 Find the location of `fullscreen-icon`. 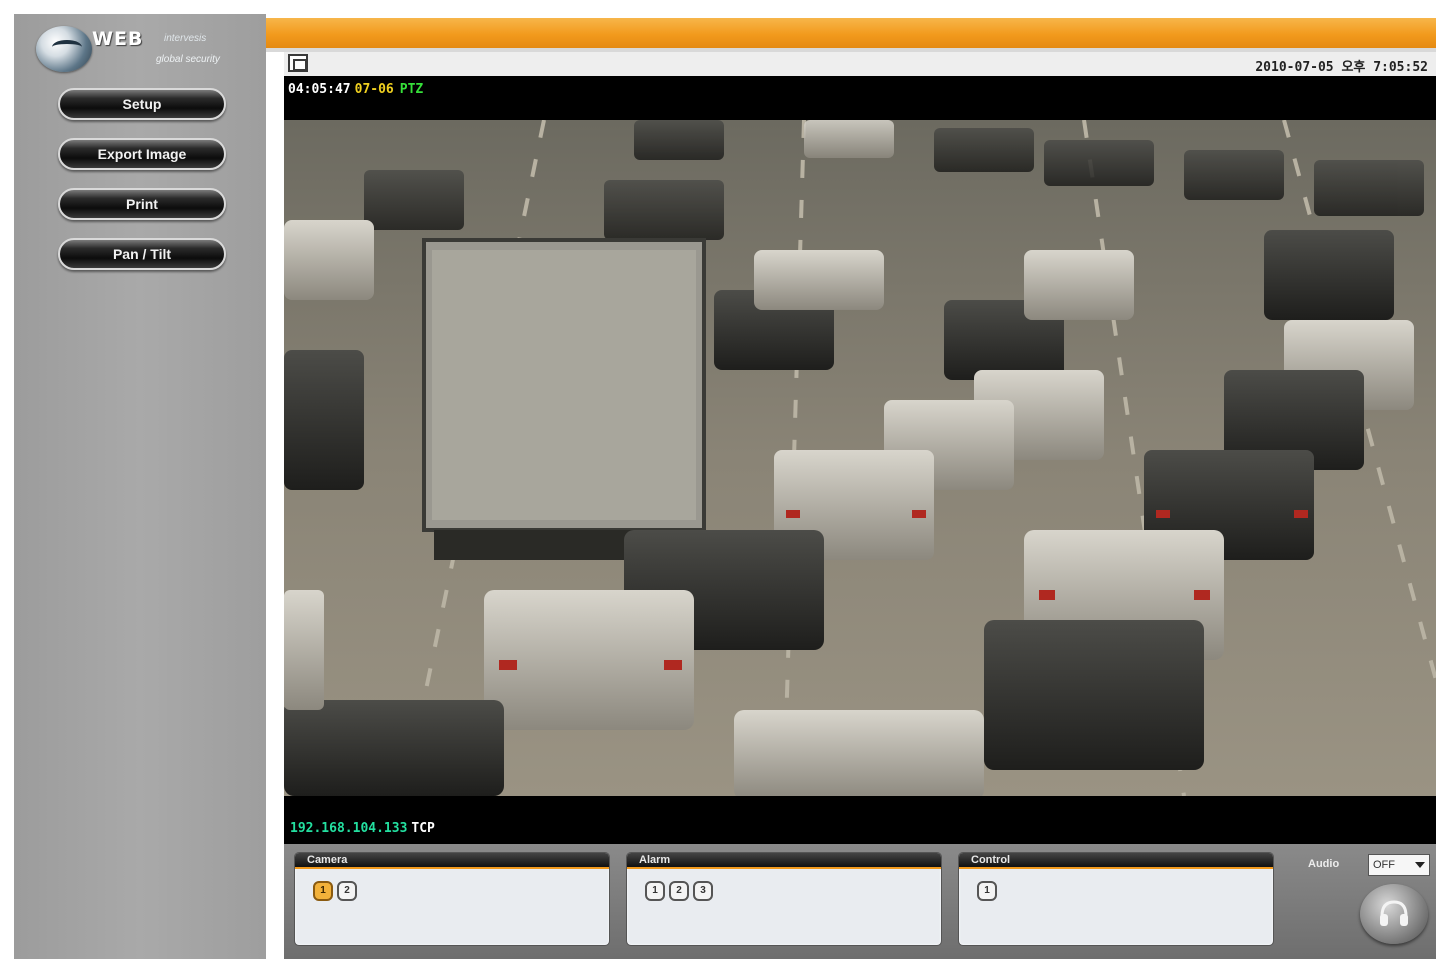

fullscreen-icon is located at coordinates (298, 63).